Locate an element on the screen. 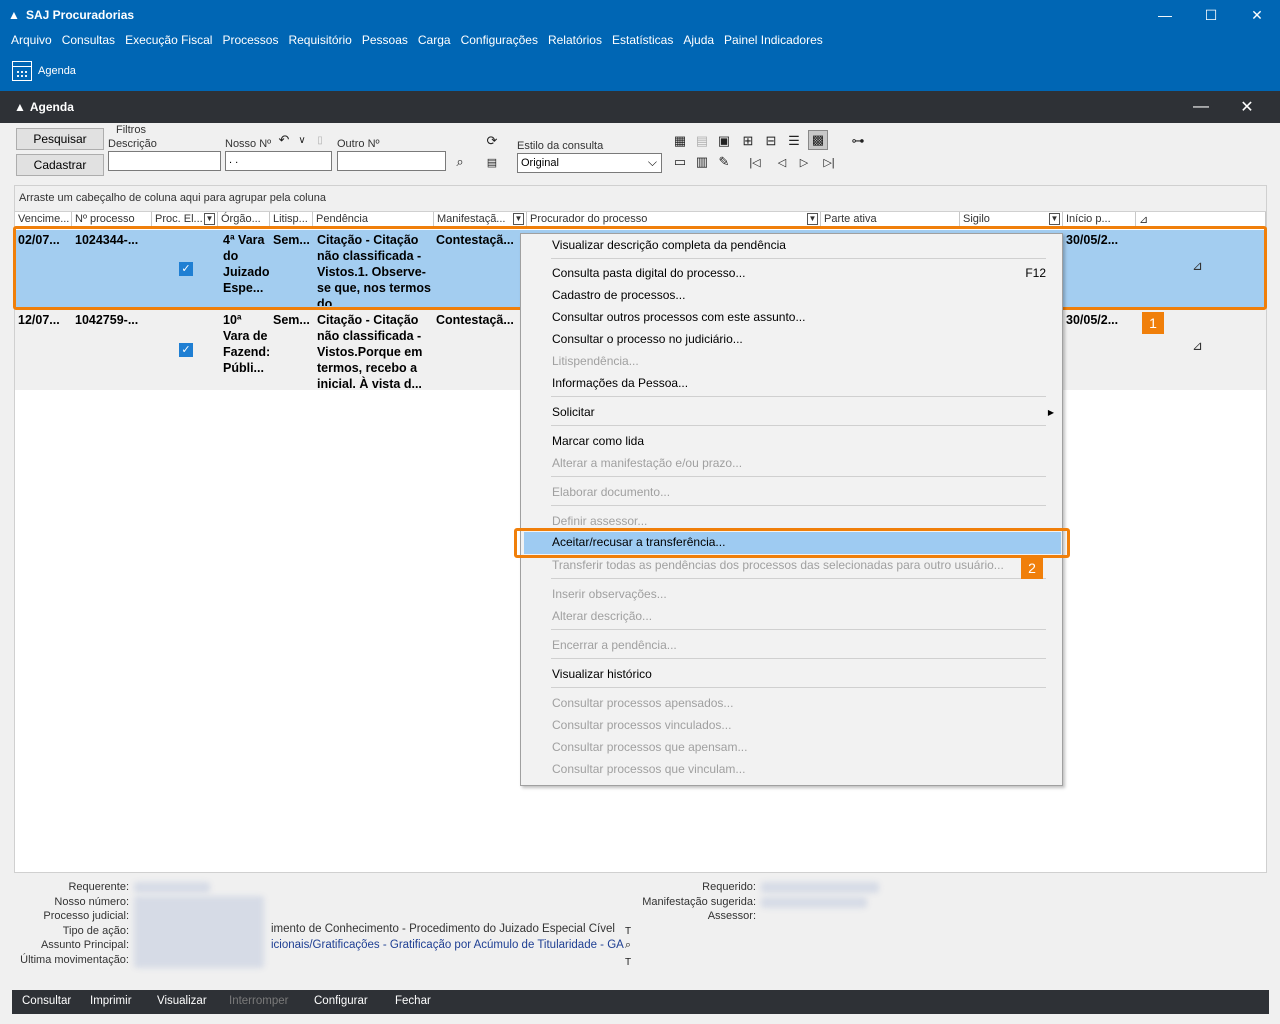  last-record-icon: ▷| is located at coordinates (829, 162).